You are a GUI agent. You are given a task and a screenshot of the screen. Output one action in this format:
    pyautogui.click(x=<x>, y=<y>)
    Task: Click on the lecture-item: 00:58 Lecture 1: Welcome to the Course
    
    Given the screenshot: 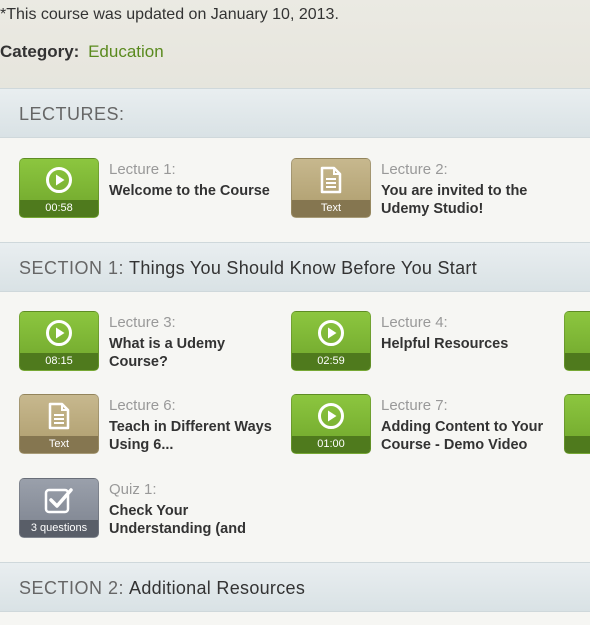 What is the action you would take?
    pyautogui.click(x=154, y=189)
    